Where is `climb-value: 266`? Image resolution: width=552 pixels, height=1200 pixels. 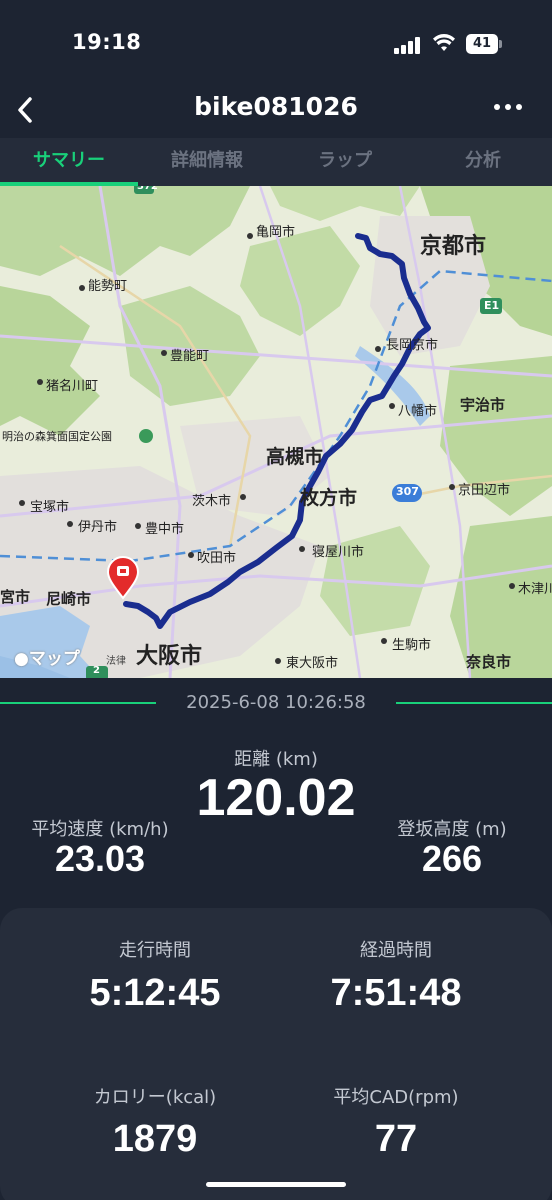
climb-value: 266 is located at coordinates (452, 858).